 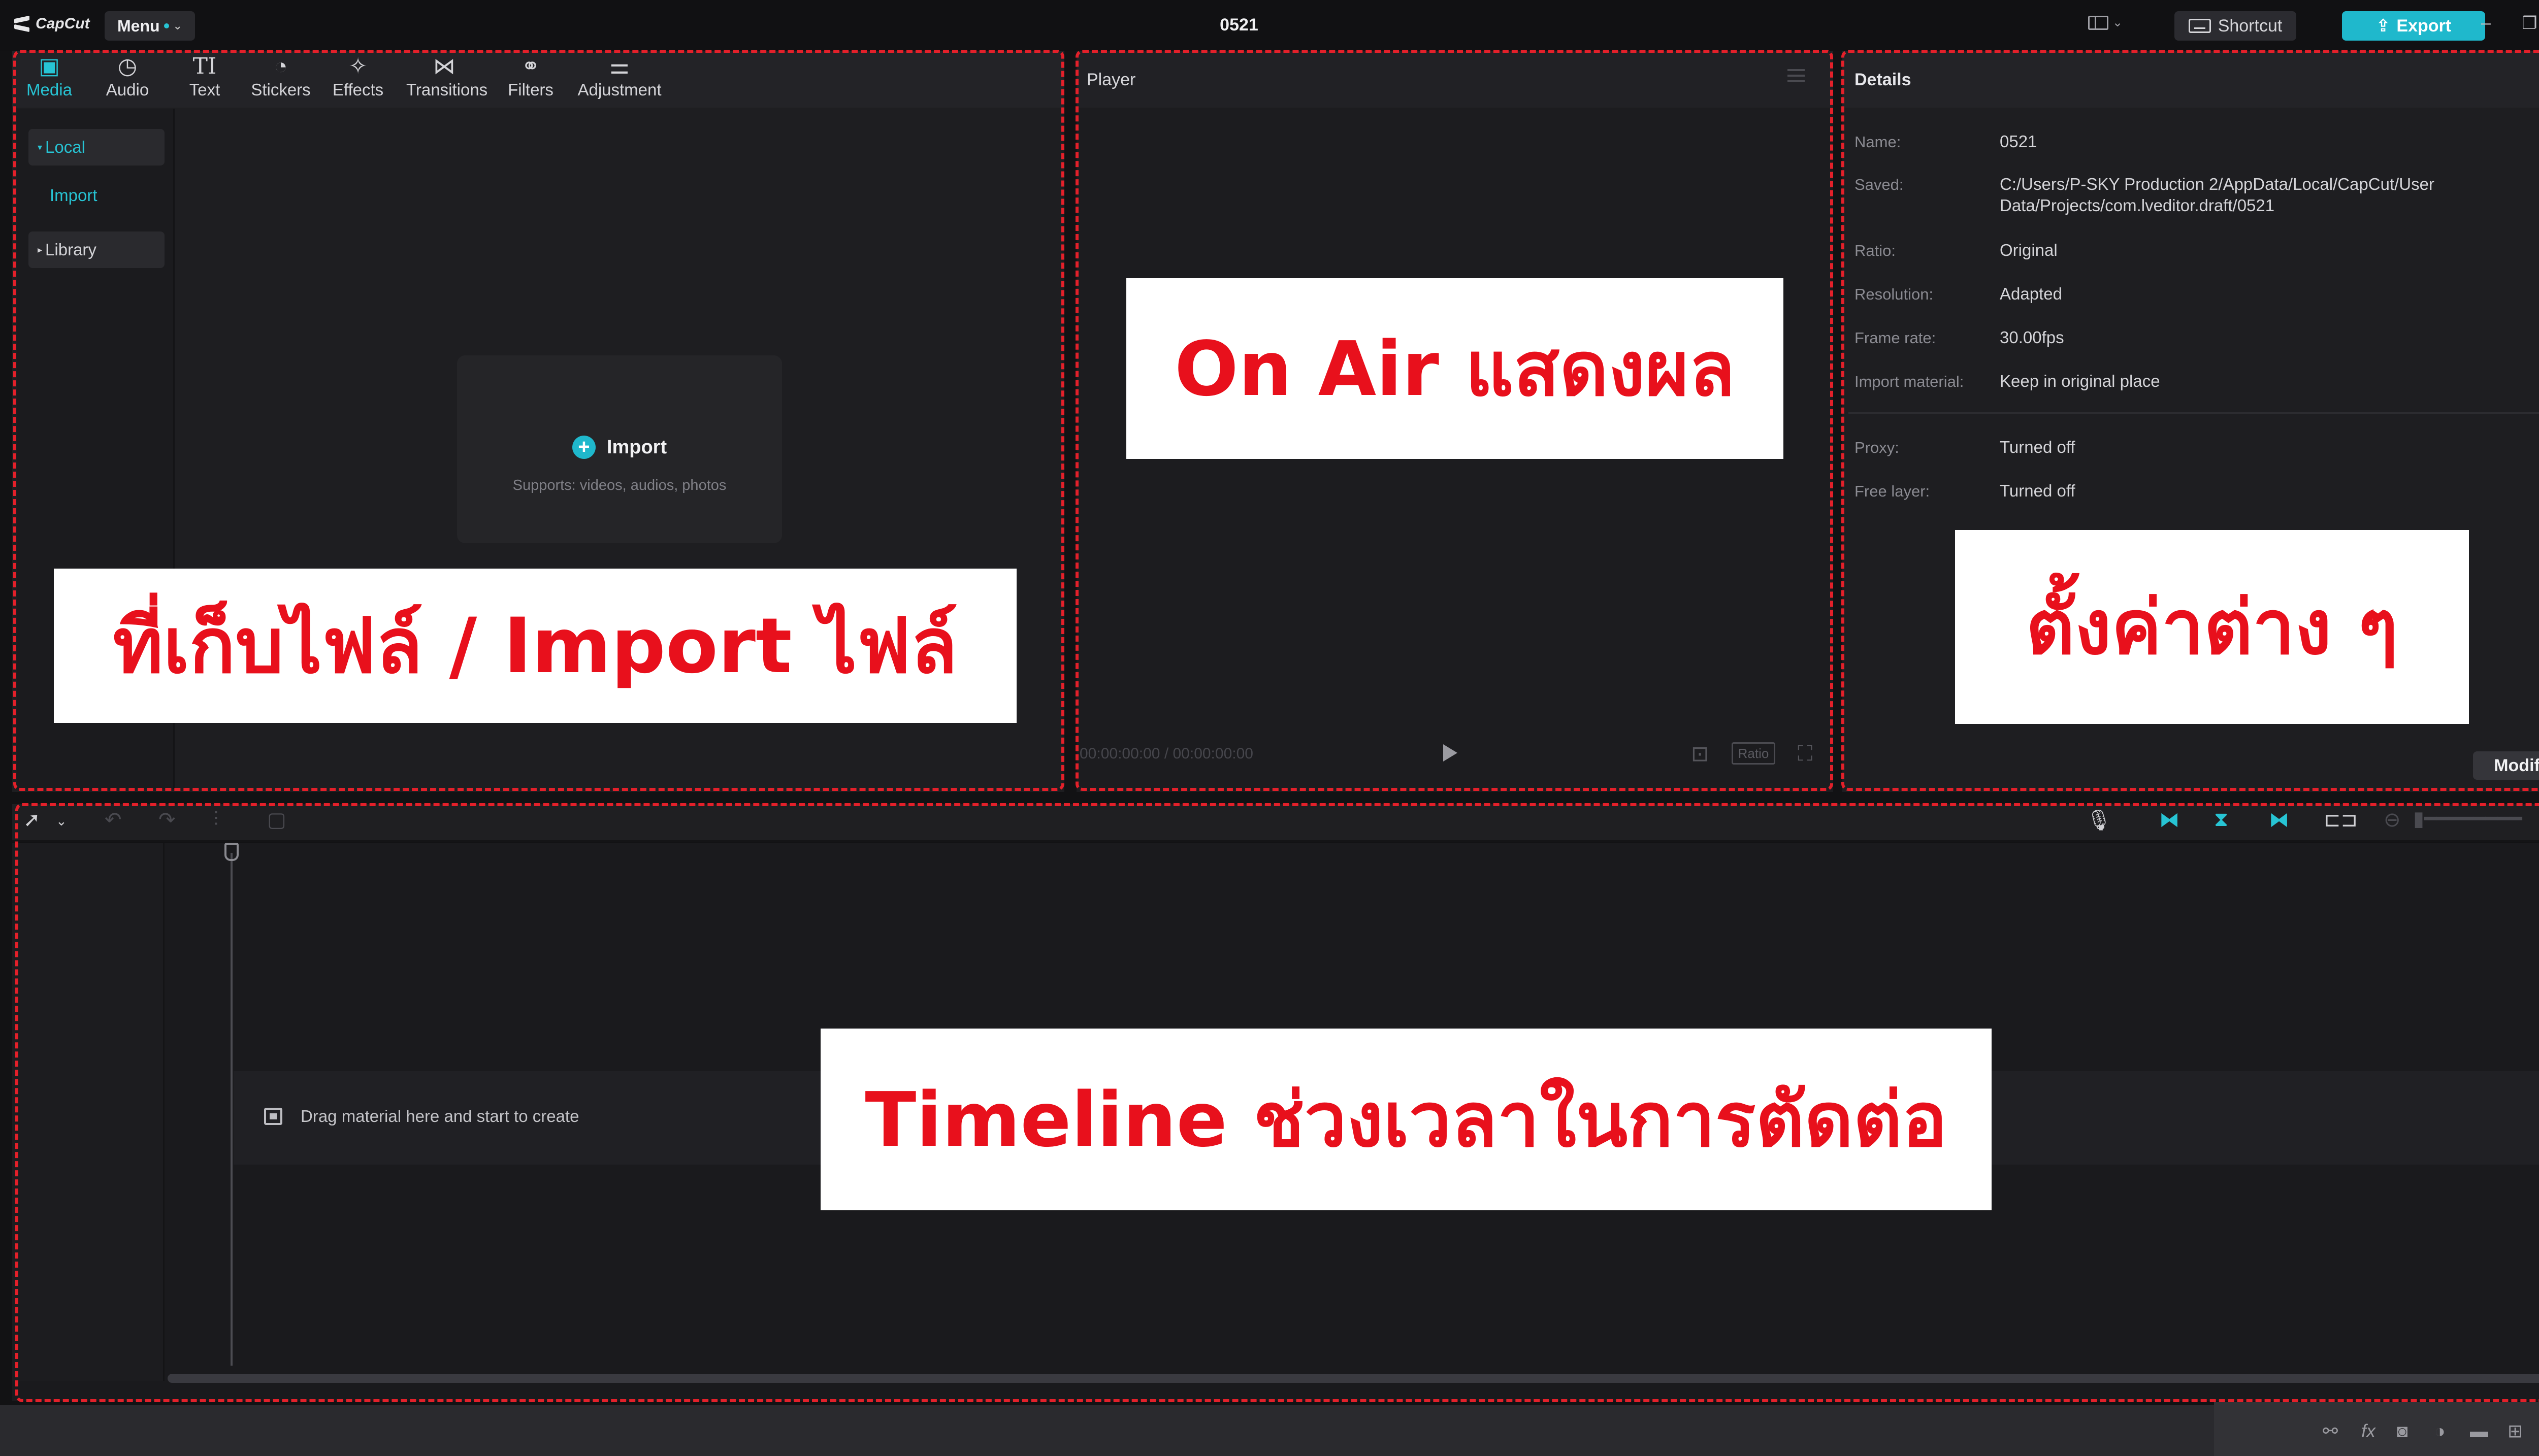 What do you see at coordinates (63, 23) in the screenshot?
I see `app-logo-text: CapCut` at bounding box center [63, 23].